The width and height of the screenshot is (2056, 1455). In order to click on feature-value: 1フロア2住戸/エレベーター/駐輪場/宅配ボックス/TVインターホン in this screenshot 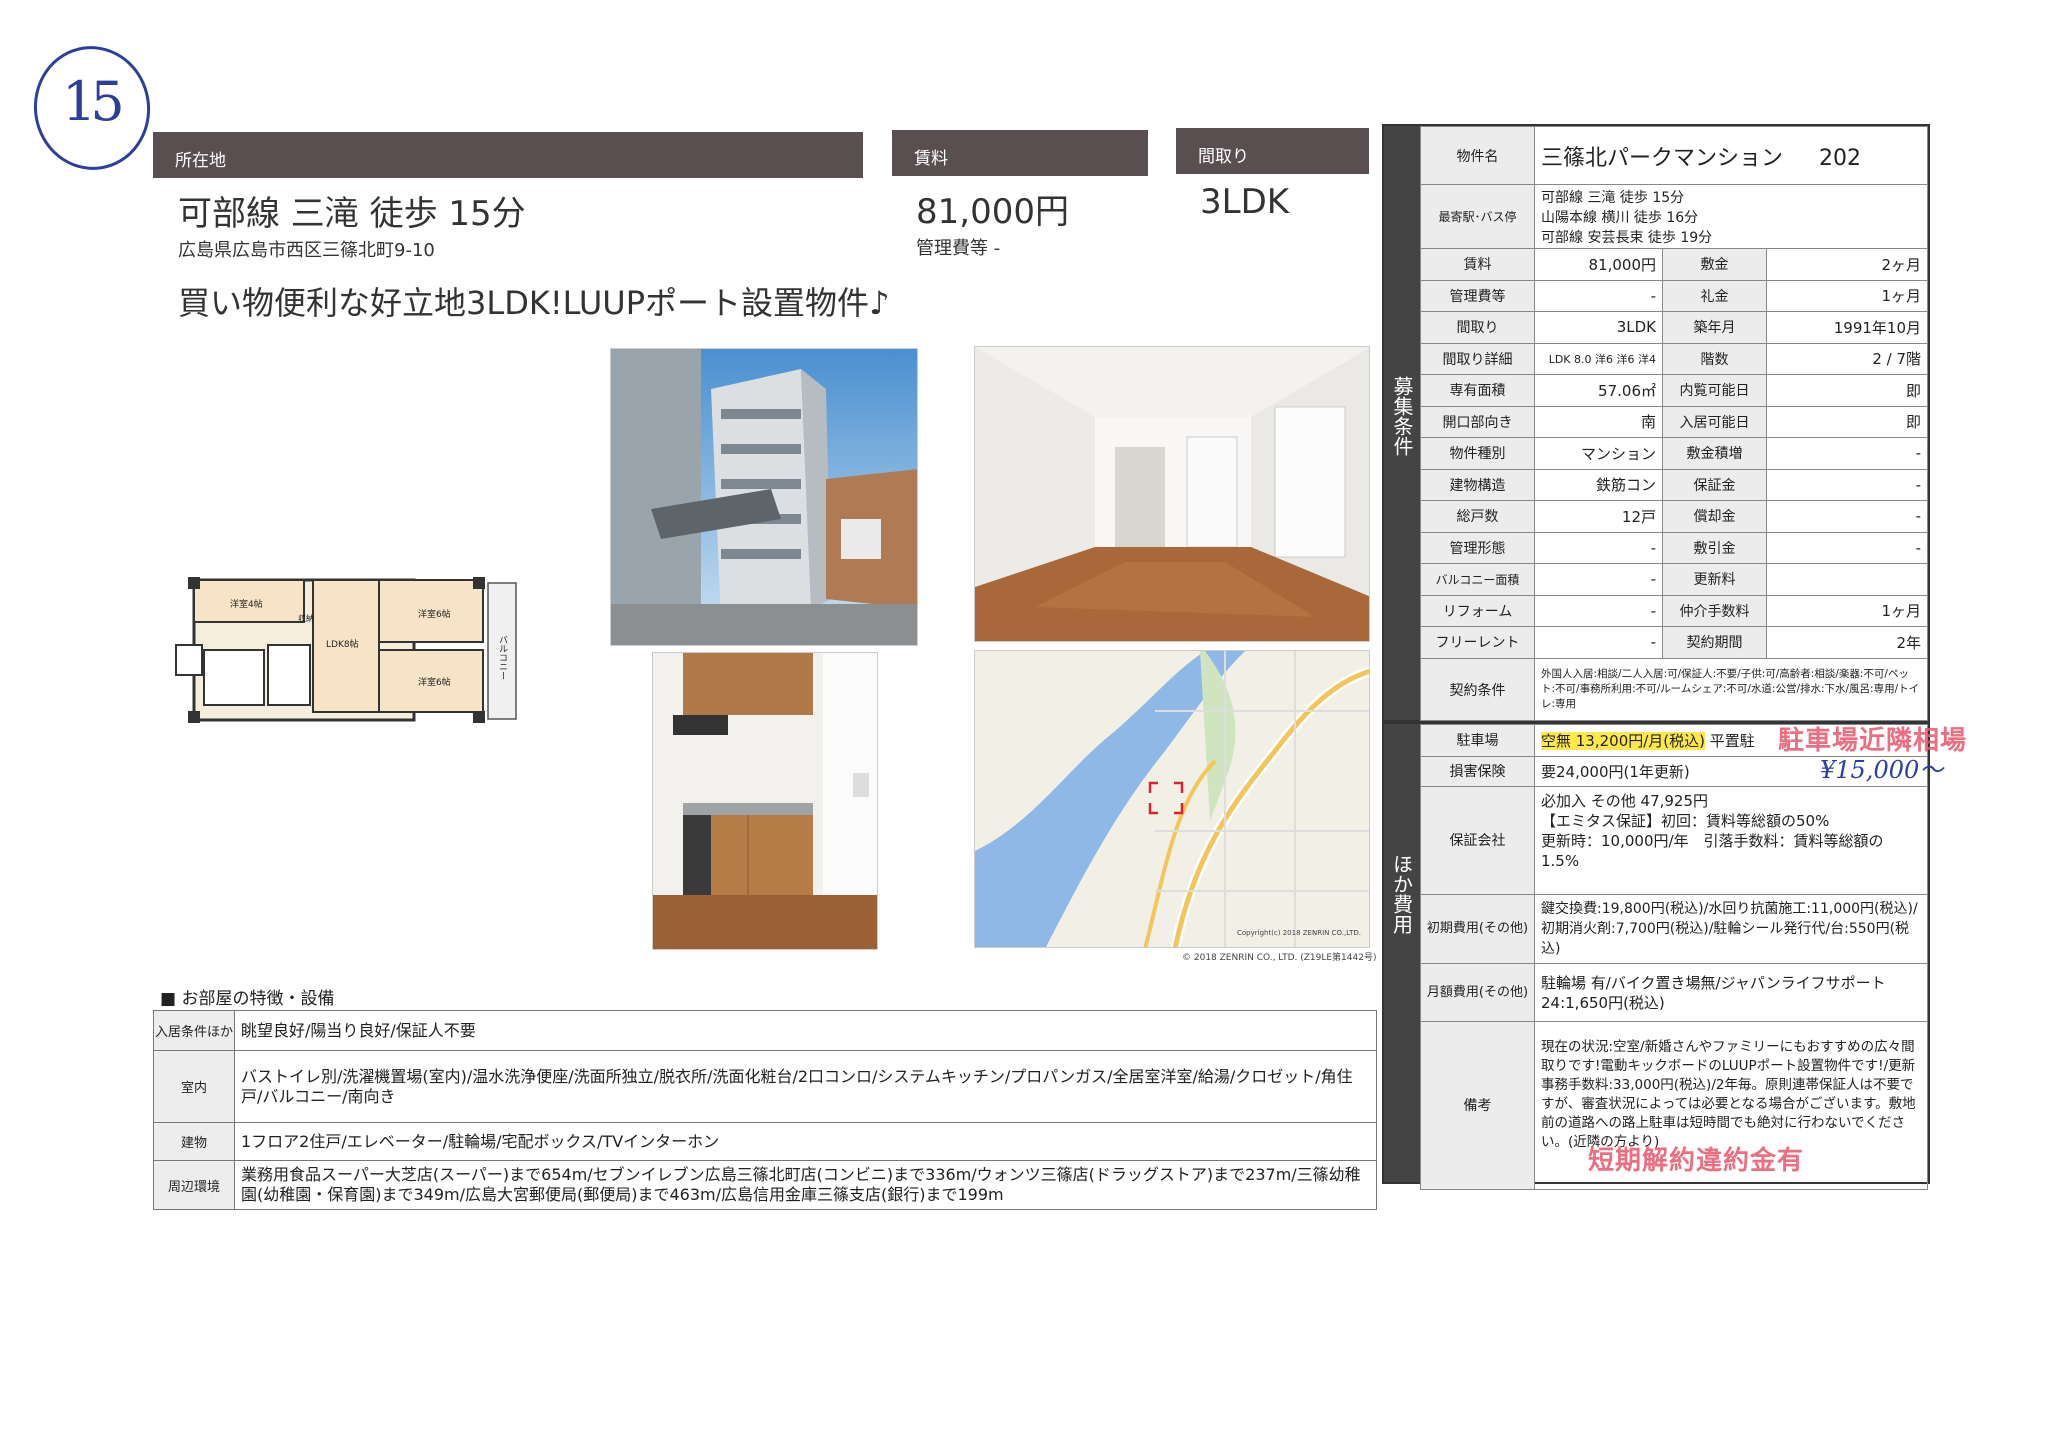, I will do `click(805, 1141)`.